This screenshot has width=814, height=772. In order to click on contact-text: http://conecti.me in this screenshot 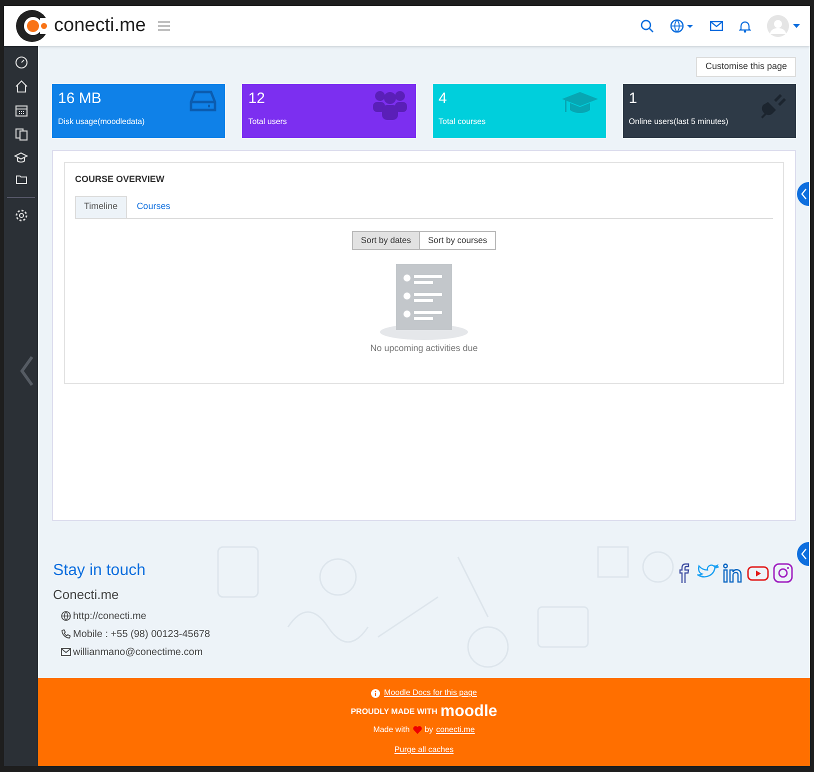, I will do `click(109, 617)`.